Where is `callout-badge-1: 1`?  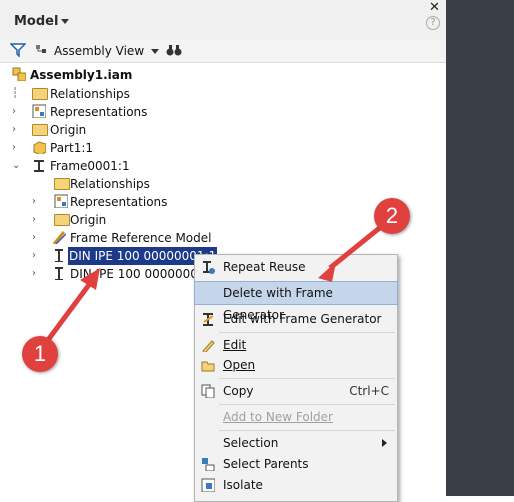 callout-badge-1: 1 is located at coordinates (40, 354).